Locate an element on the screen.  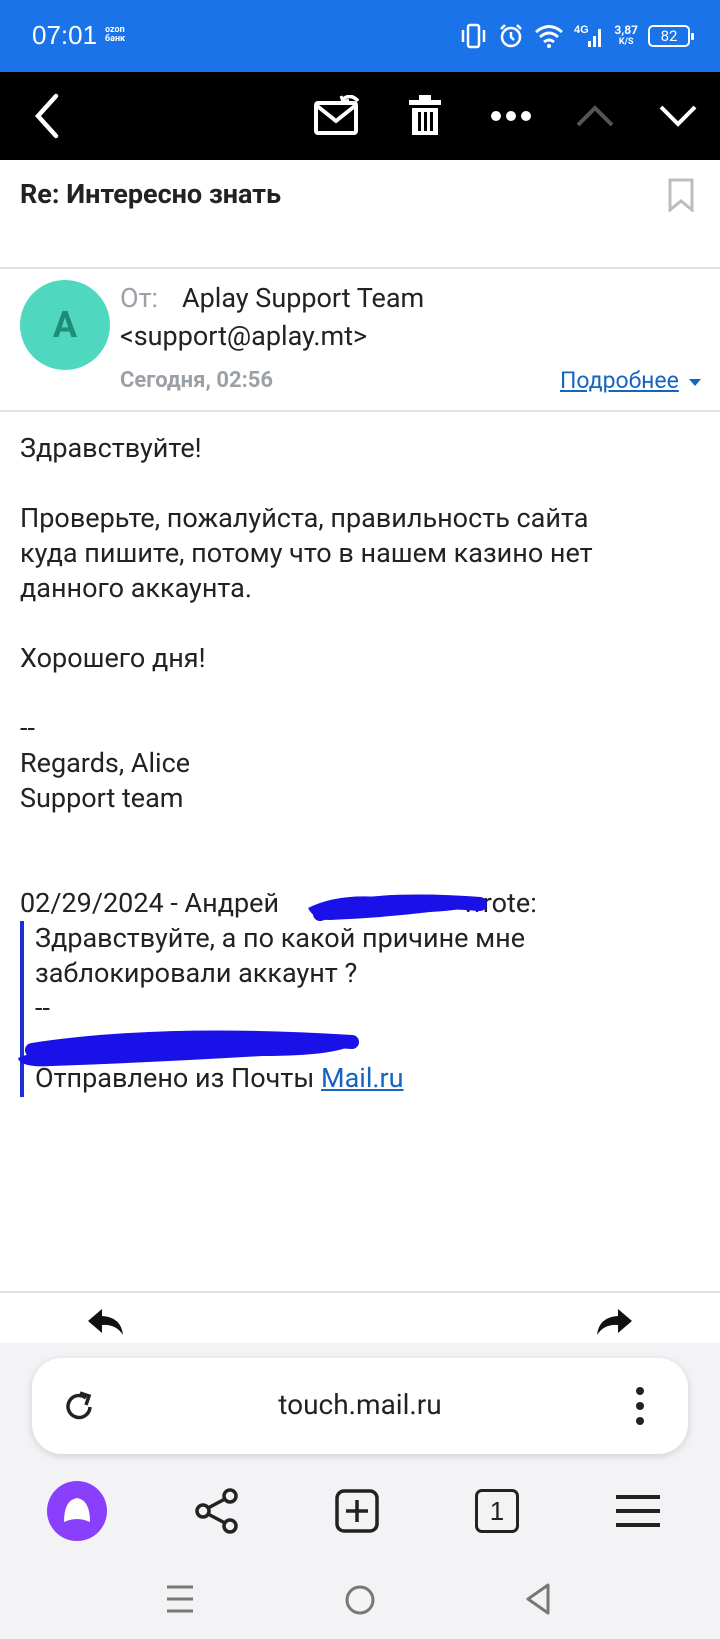
sender-name: Aplay Support Team is located at coordinates (303, 298).